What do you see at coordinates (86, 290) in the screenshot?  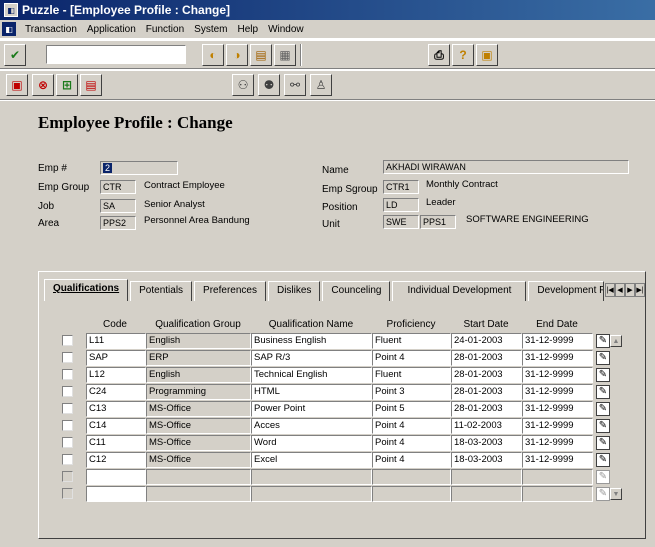 I see `tab-qualifications: Qualifications` at bounding box center [86, 290].